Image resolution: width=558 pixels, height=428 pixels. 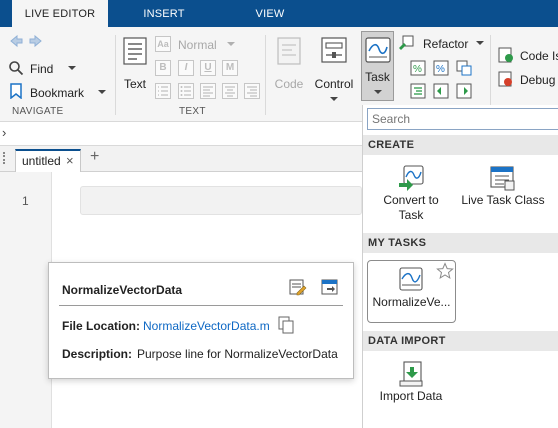 What do you see at coordinates (411, 215) in the screenshot?
I see `convert-to-task-label-2: Task` at bounding box center [411, 215].